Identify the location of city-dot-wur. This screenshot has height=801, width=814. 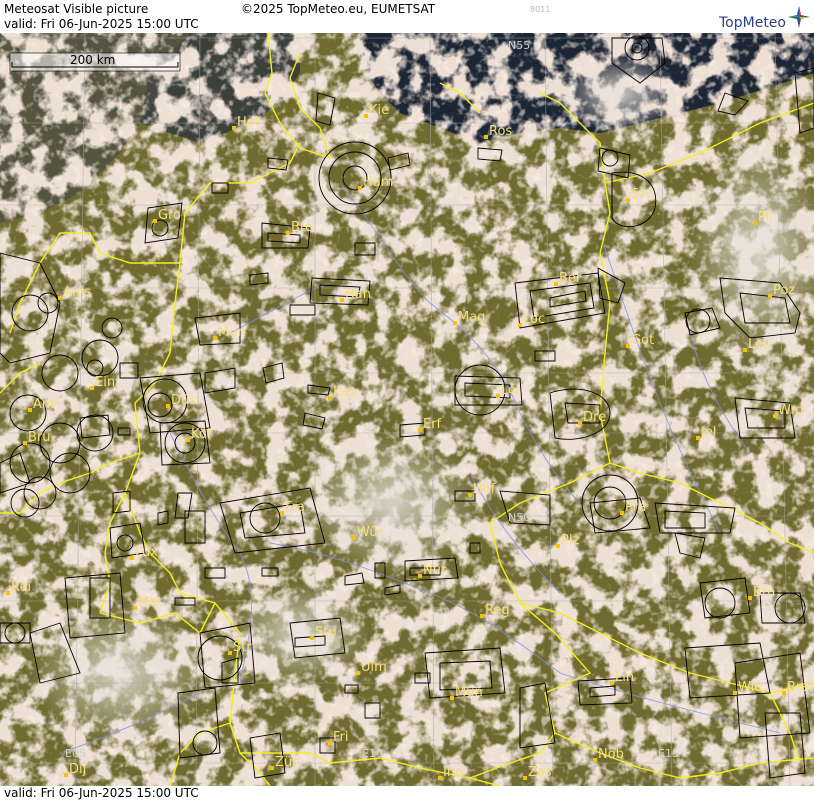
(354, 538).